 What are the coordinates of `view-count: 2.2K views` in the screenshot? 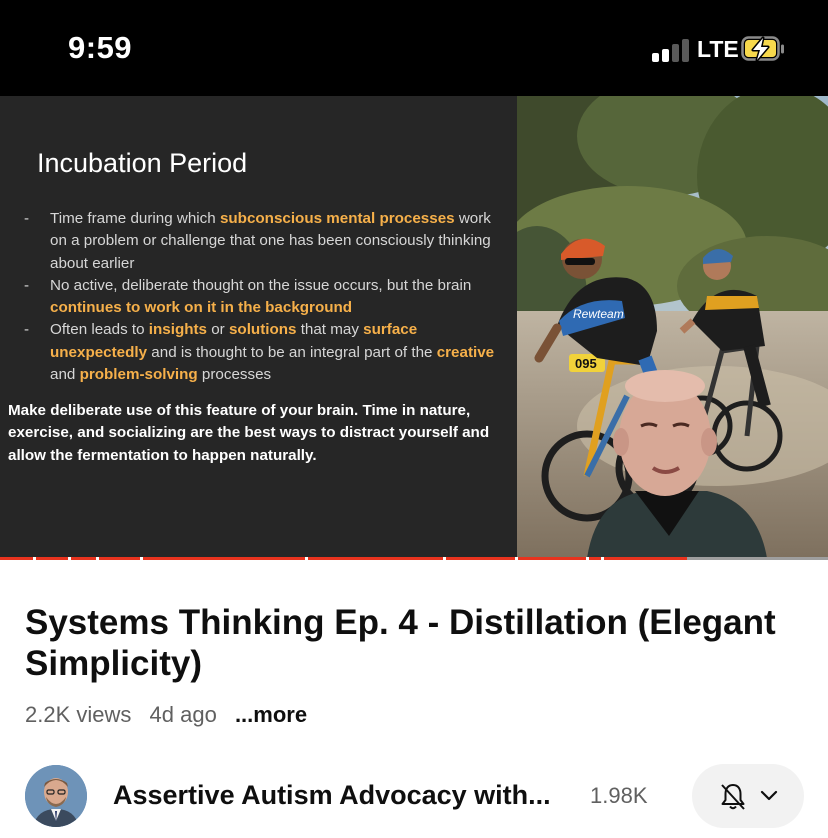 It's located at (78, 714).